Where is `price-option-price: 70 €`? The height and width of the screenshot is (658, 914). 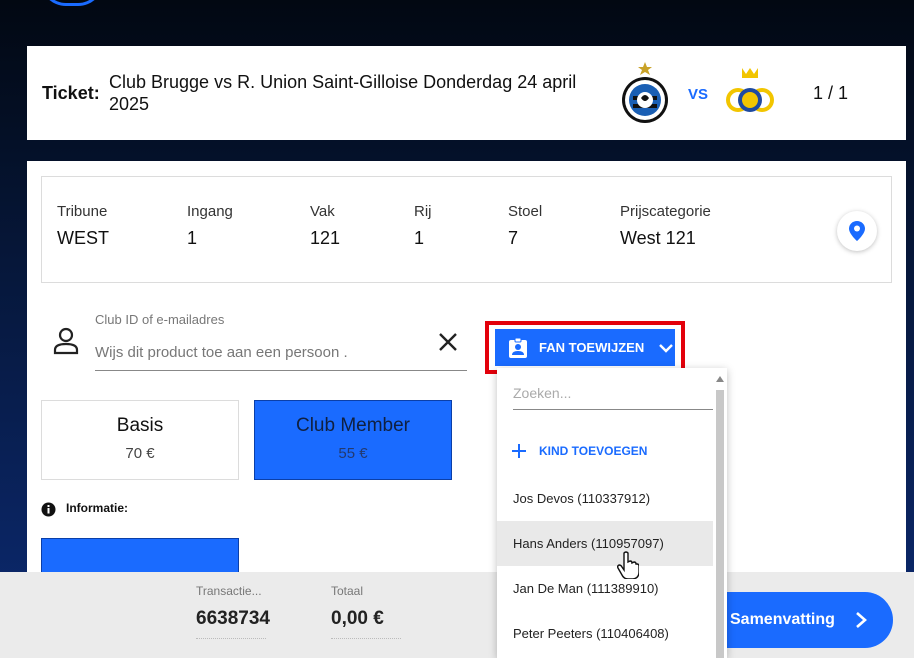 price-option-price: 70 € is located at coordinates (140, 453).